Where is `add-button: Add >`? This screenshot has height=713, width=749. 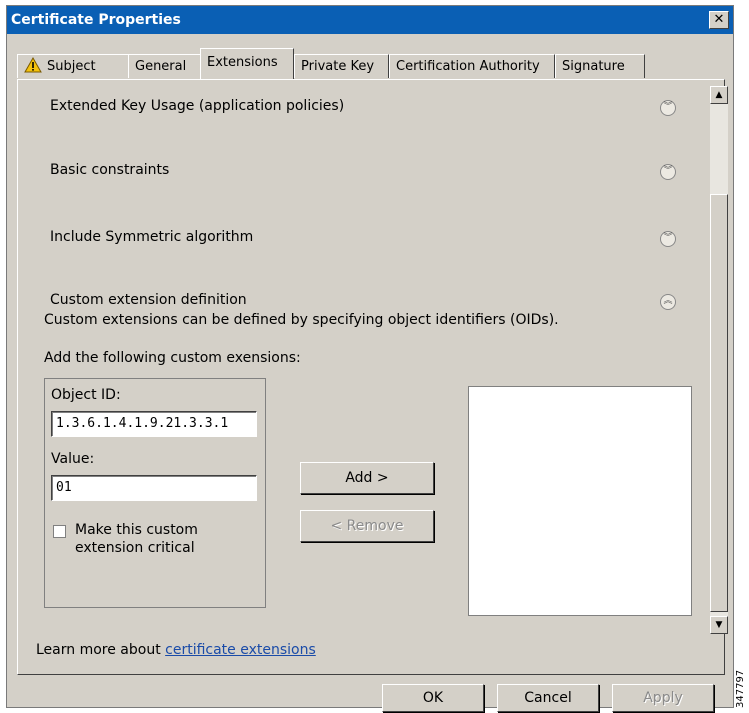
add-button: Add > is located at coordinates (367, 478).